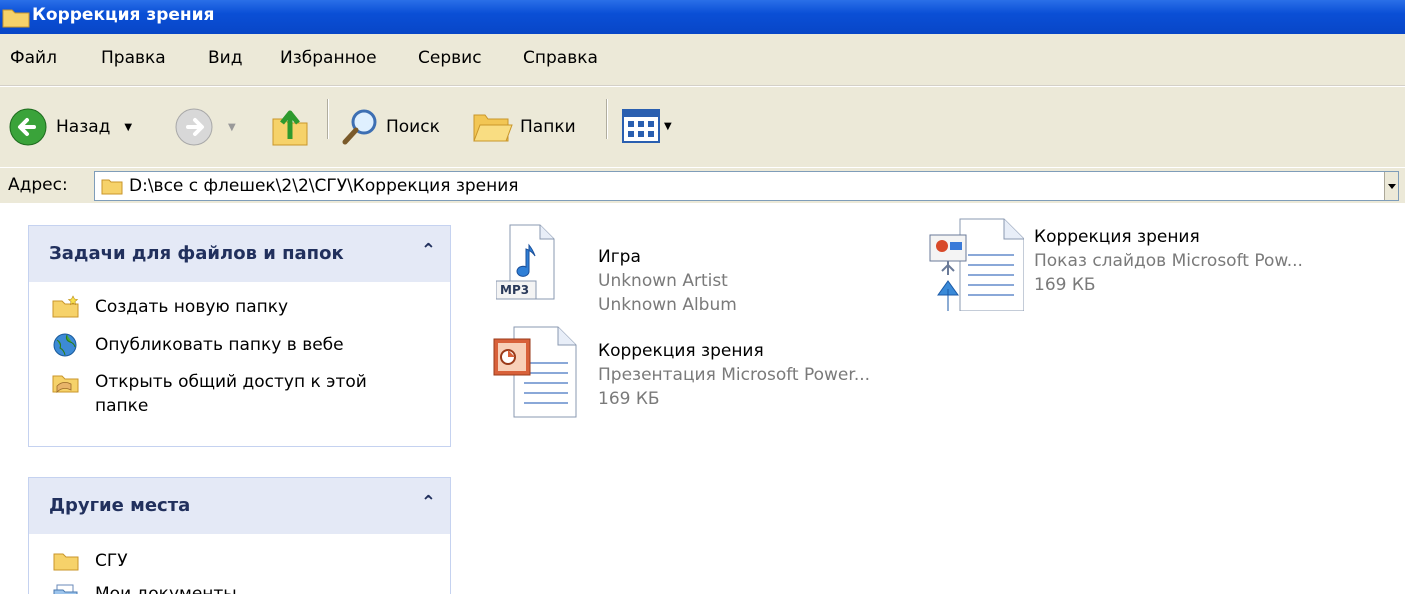 This screenshot has height=594, width=1405. Describe the element at coordinates (83, 127) in the screenshot. I see `back-label: Назад` at that location.